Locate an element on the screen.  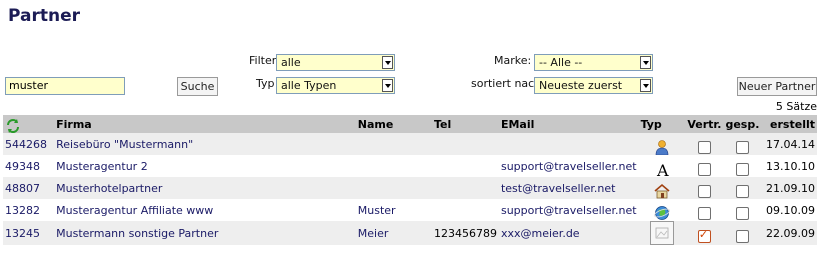
firma-link: Reisebüro "Mustermann" is located at coordinates (205, 144).